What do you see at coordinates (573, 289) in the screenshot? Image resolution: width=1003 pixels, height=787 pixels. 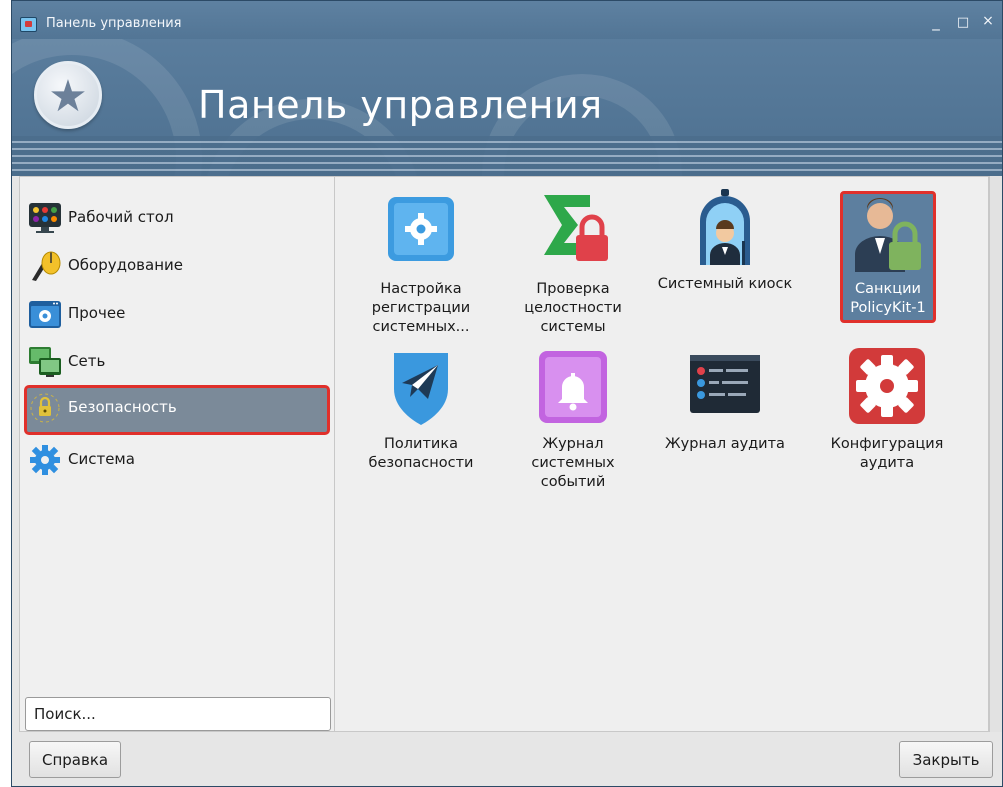 I see `tile-label: Проверка` at bounding box center [573, 289].